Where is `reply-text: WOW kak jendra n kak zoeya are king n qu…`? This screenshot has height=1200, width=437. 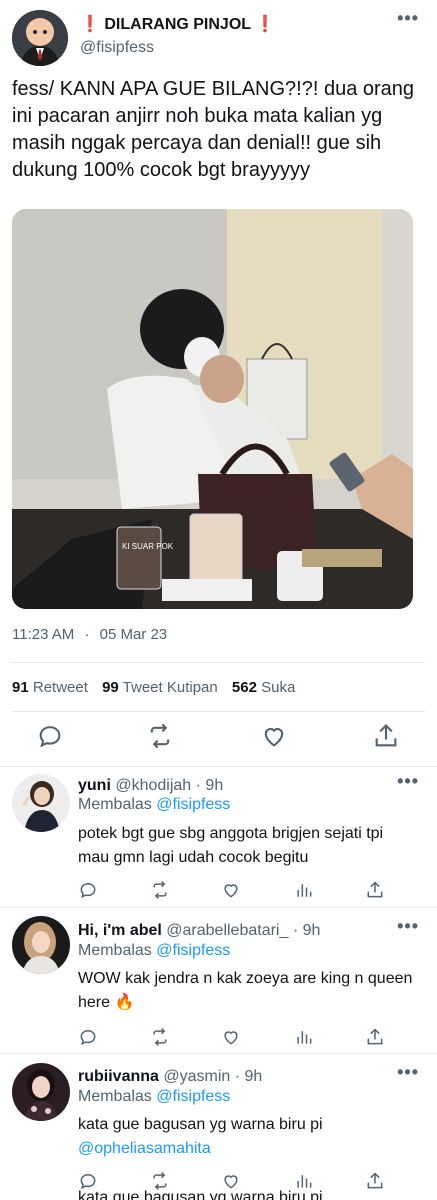 reply-text: WOW kak jendra n kak zoeya are king n qu… is located at coordinates (245, 990).